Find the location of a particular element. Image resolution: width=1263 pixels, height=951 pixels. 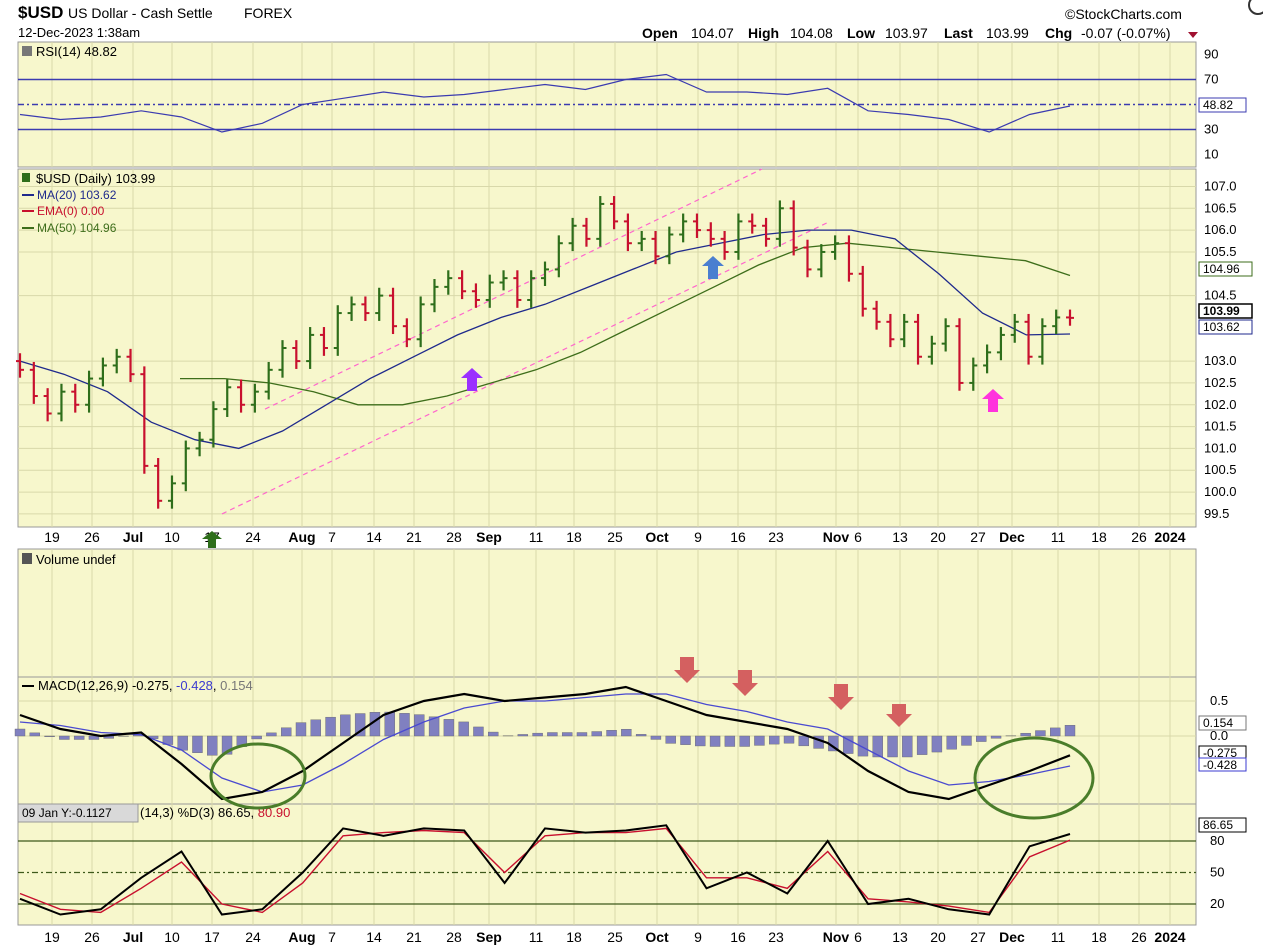

rsi-legend-icon is located at coordinates (27, 51).